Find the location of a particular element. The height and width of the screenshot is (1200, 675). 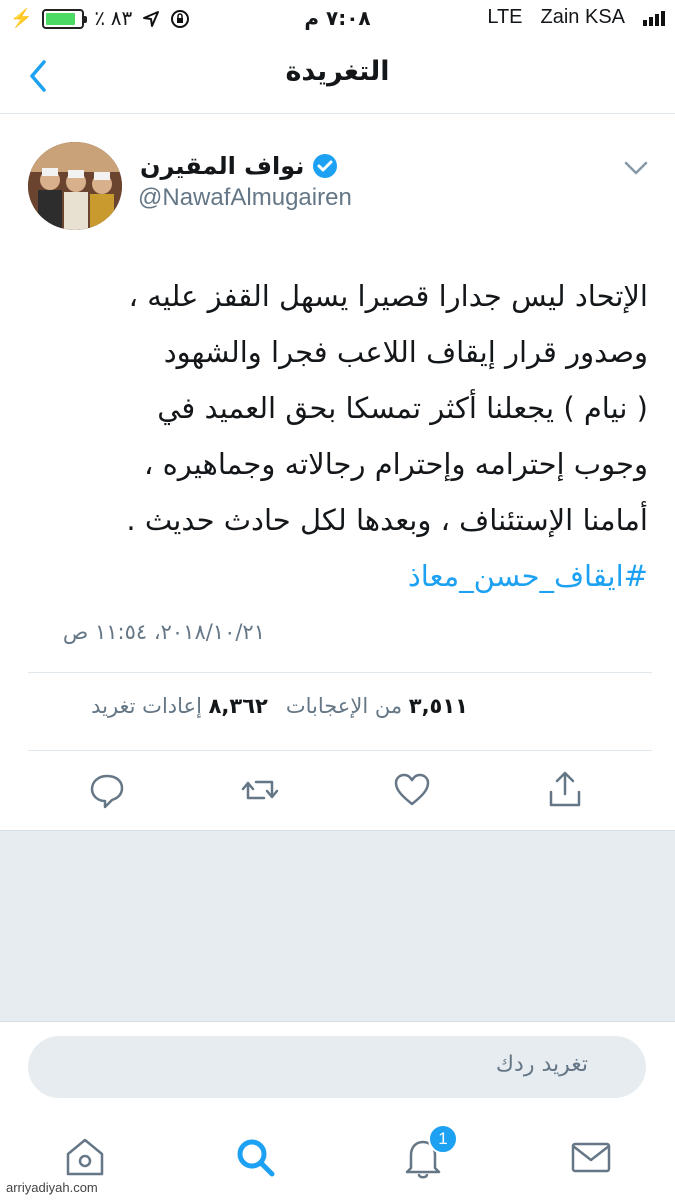

search-icon is located at coordinates (255, 1157).